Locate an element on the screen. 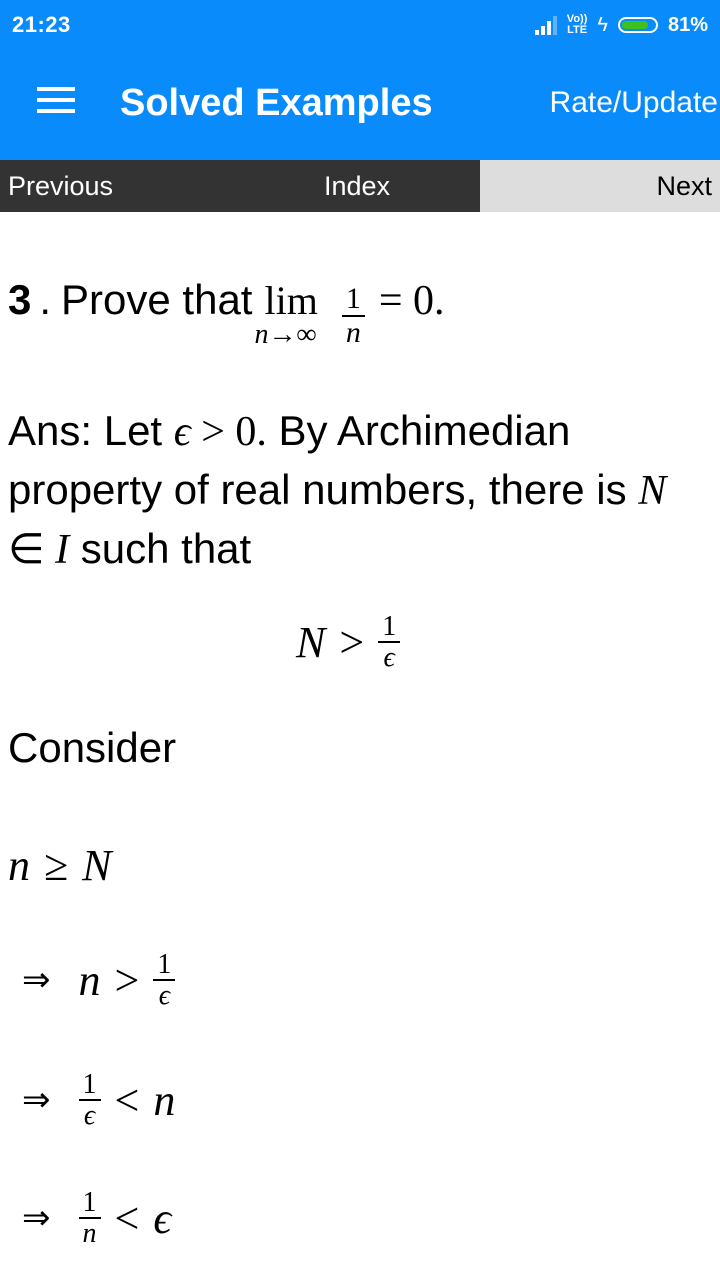  nav-left-section: Previous Index is located at coordinates (240, 186).